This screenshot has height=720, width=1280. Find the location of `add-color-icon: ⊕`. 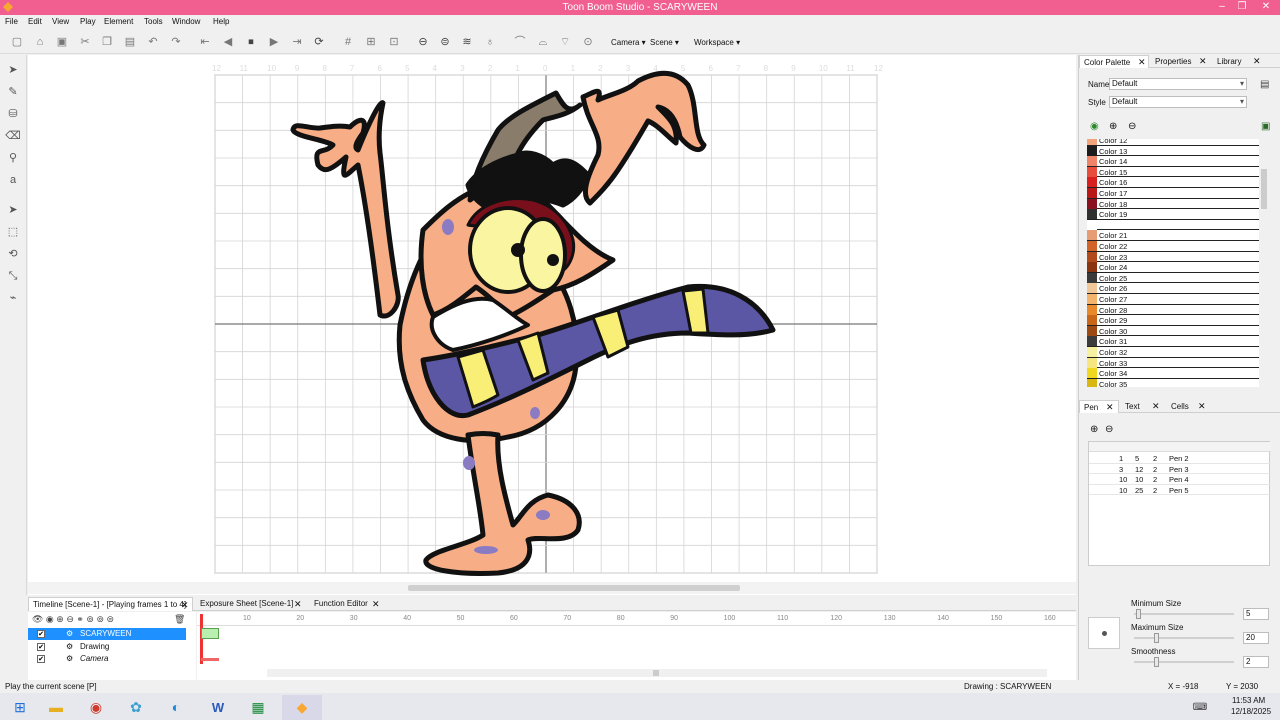

add-color-icon: ⊕ is located at coordinates (1113, 126).